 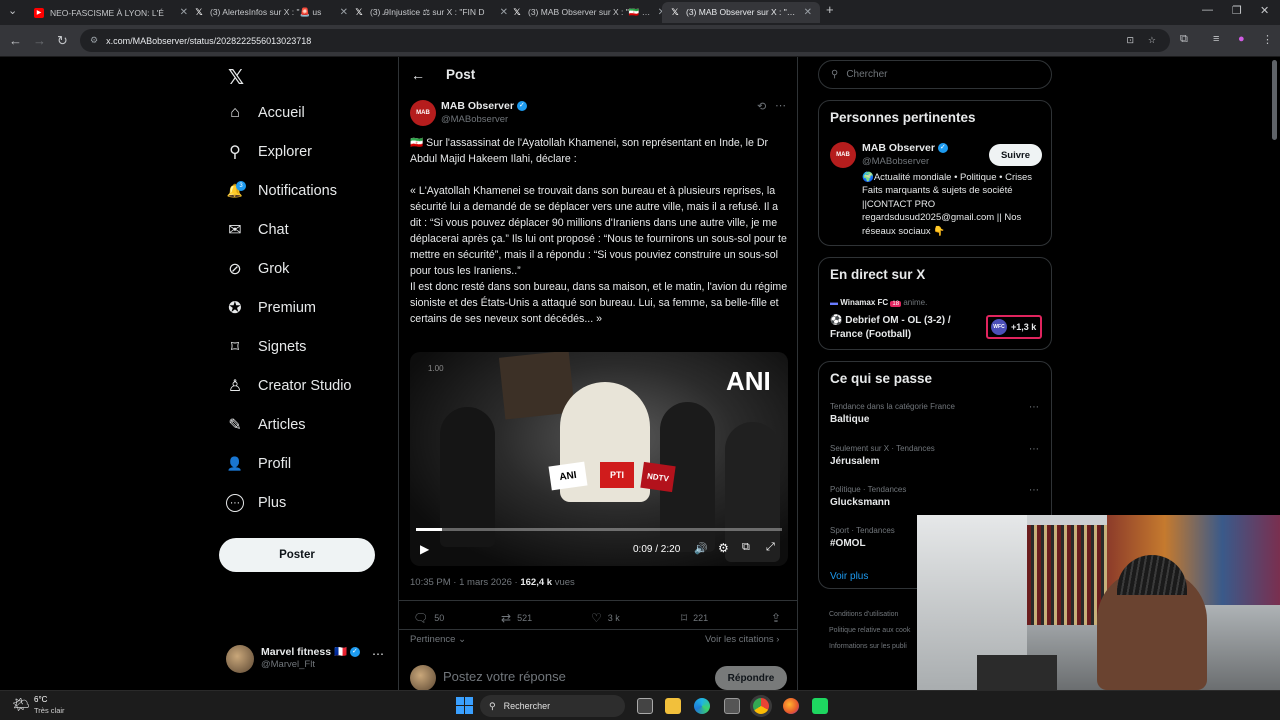 I want to click on task-view-icon, so click(x=645, y=706).